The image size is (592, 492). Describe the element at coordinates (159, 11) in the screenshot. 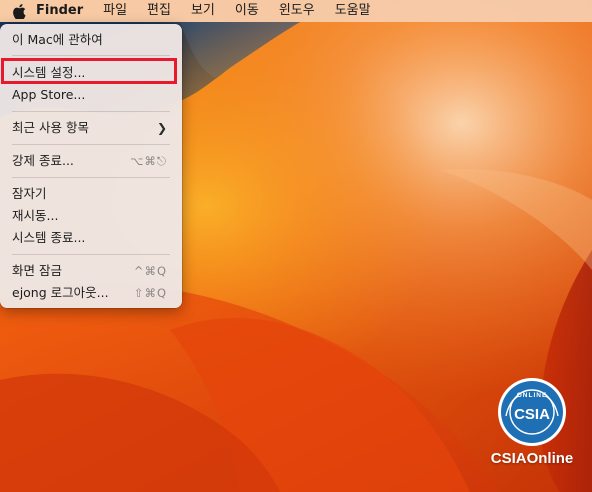

I see `menubar-edit: 편집` at that location.